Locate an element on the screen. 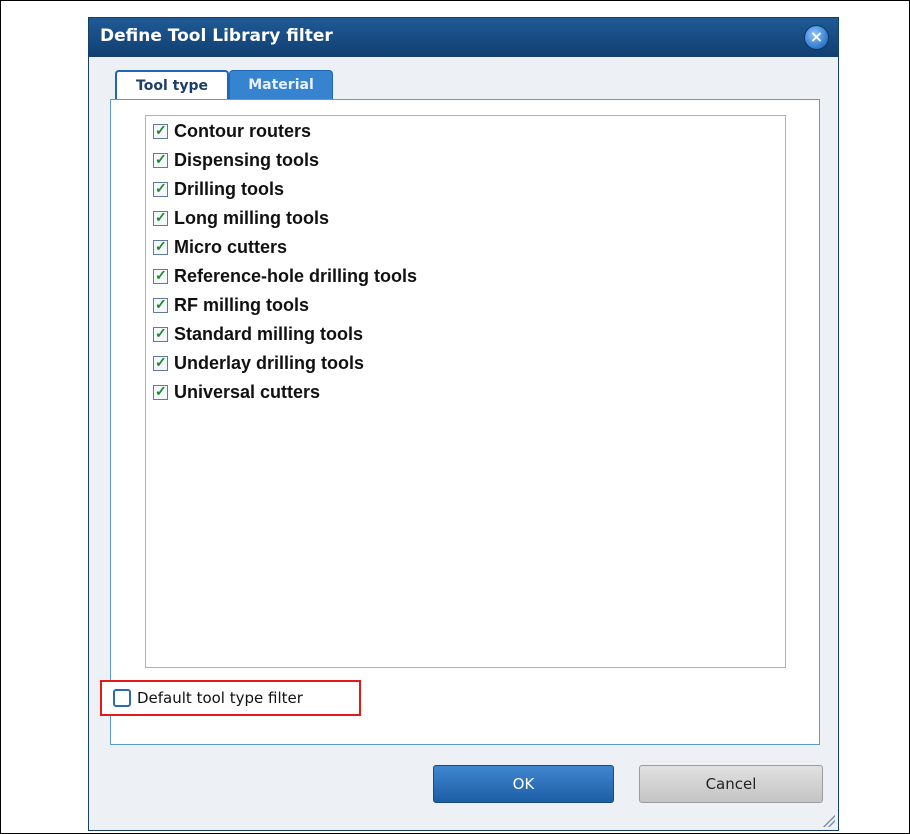 The height and width of the screenshot is (834, 910). cancel-button: Cancel is located at coordinates (731, 784).